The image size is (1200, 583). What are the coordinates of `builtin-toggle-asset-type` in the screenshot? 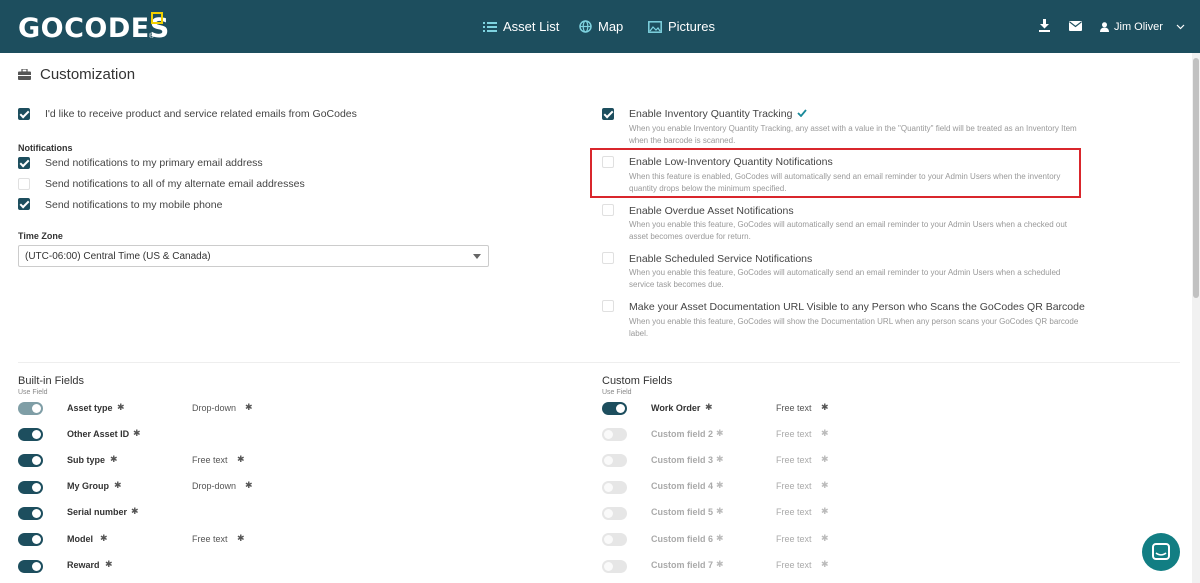 It's located at (30, 408).